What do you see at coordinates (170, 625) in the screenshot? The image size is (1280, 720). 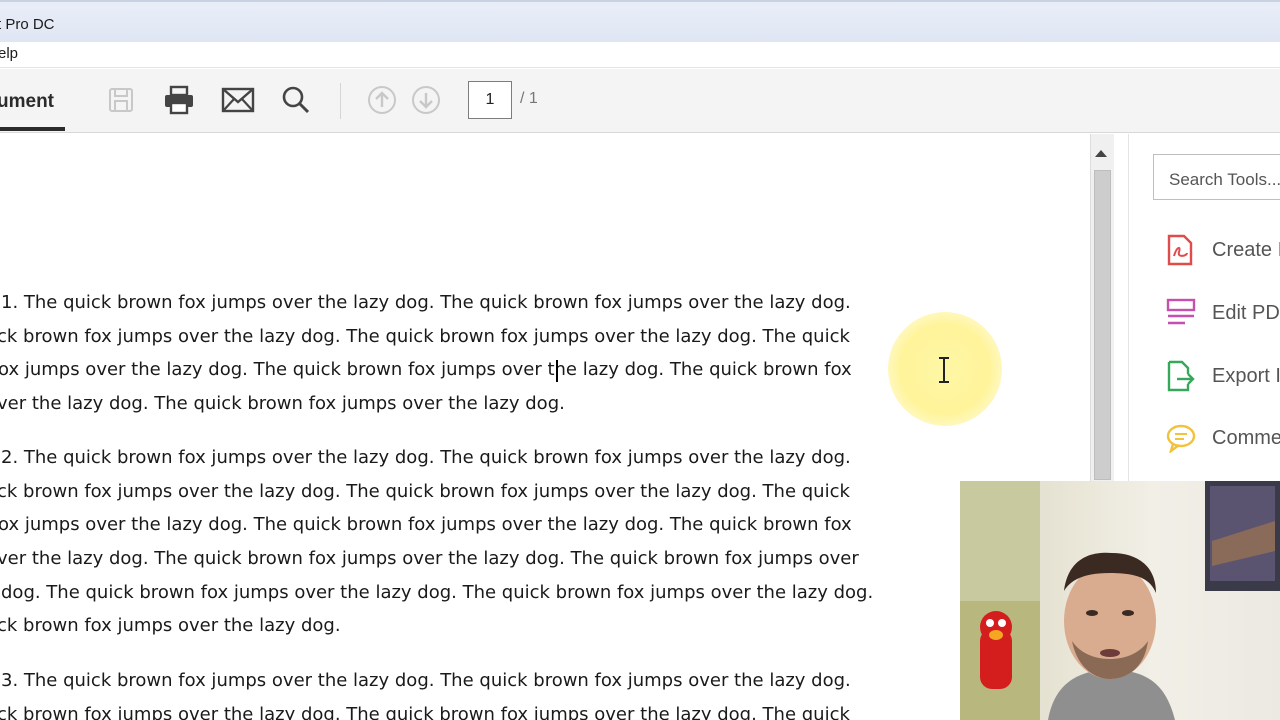 I see `text-line: ck brown fox jumps over the lazy dog.` at bounding box center [170, 625].